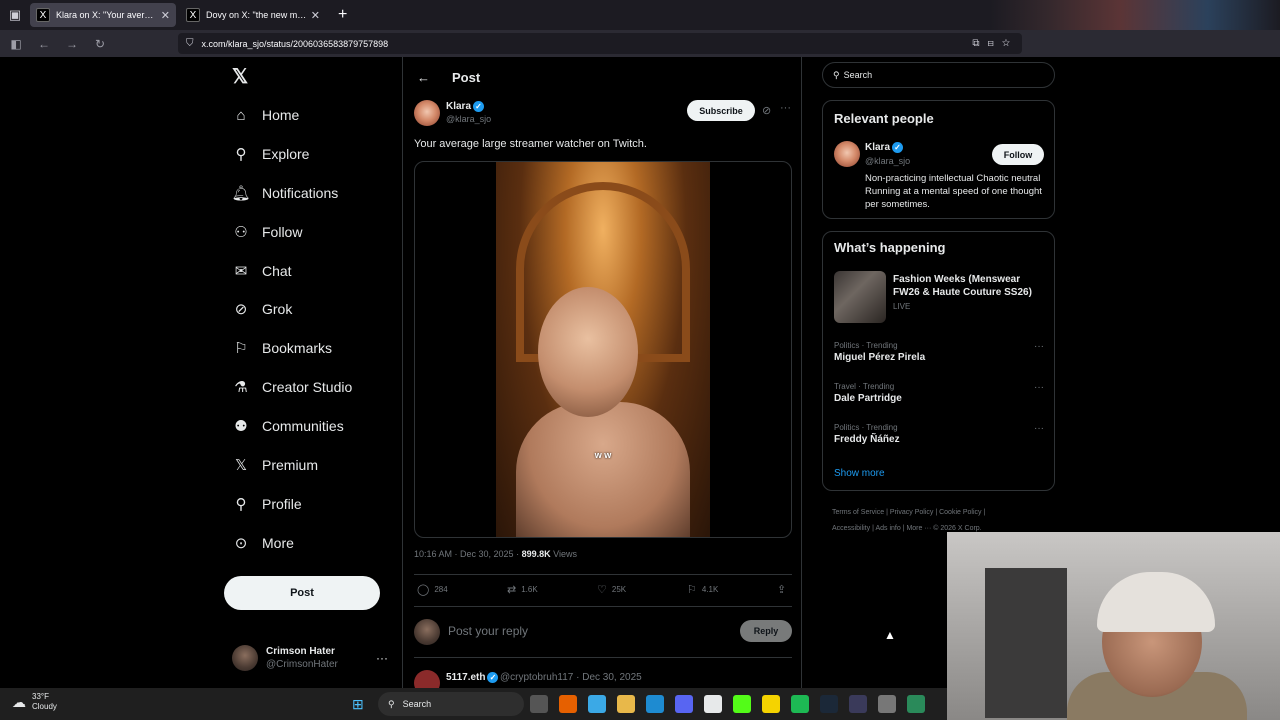 This screenshot has width=1280, height=720. I want to click on nav-item-profile: ⚲ Profile, so click(267, 504).